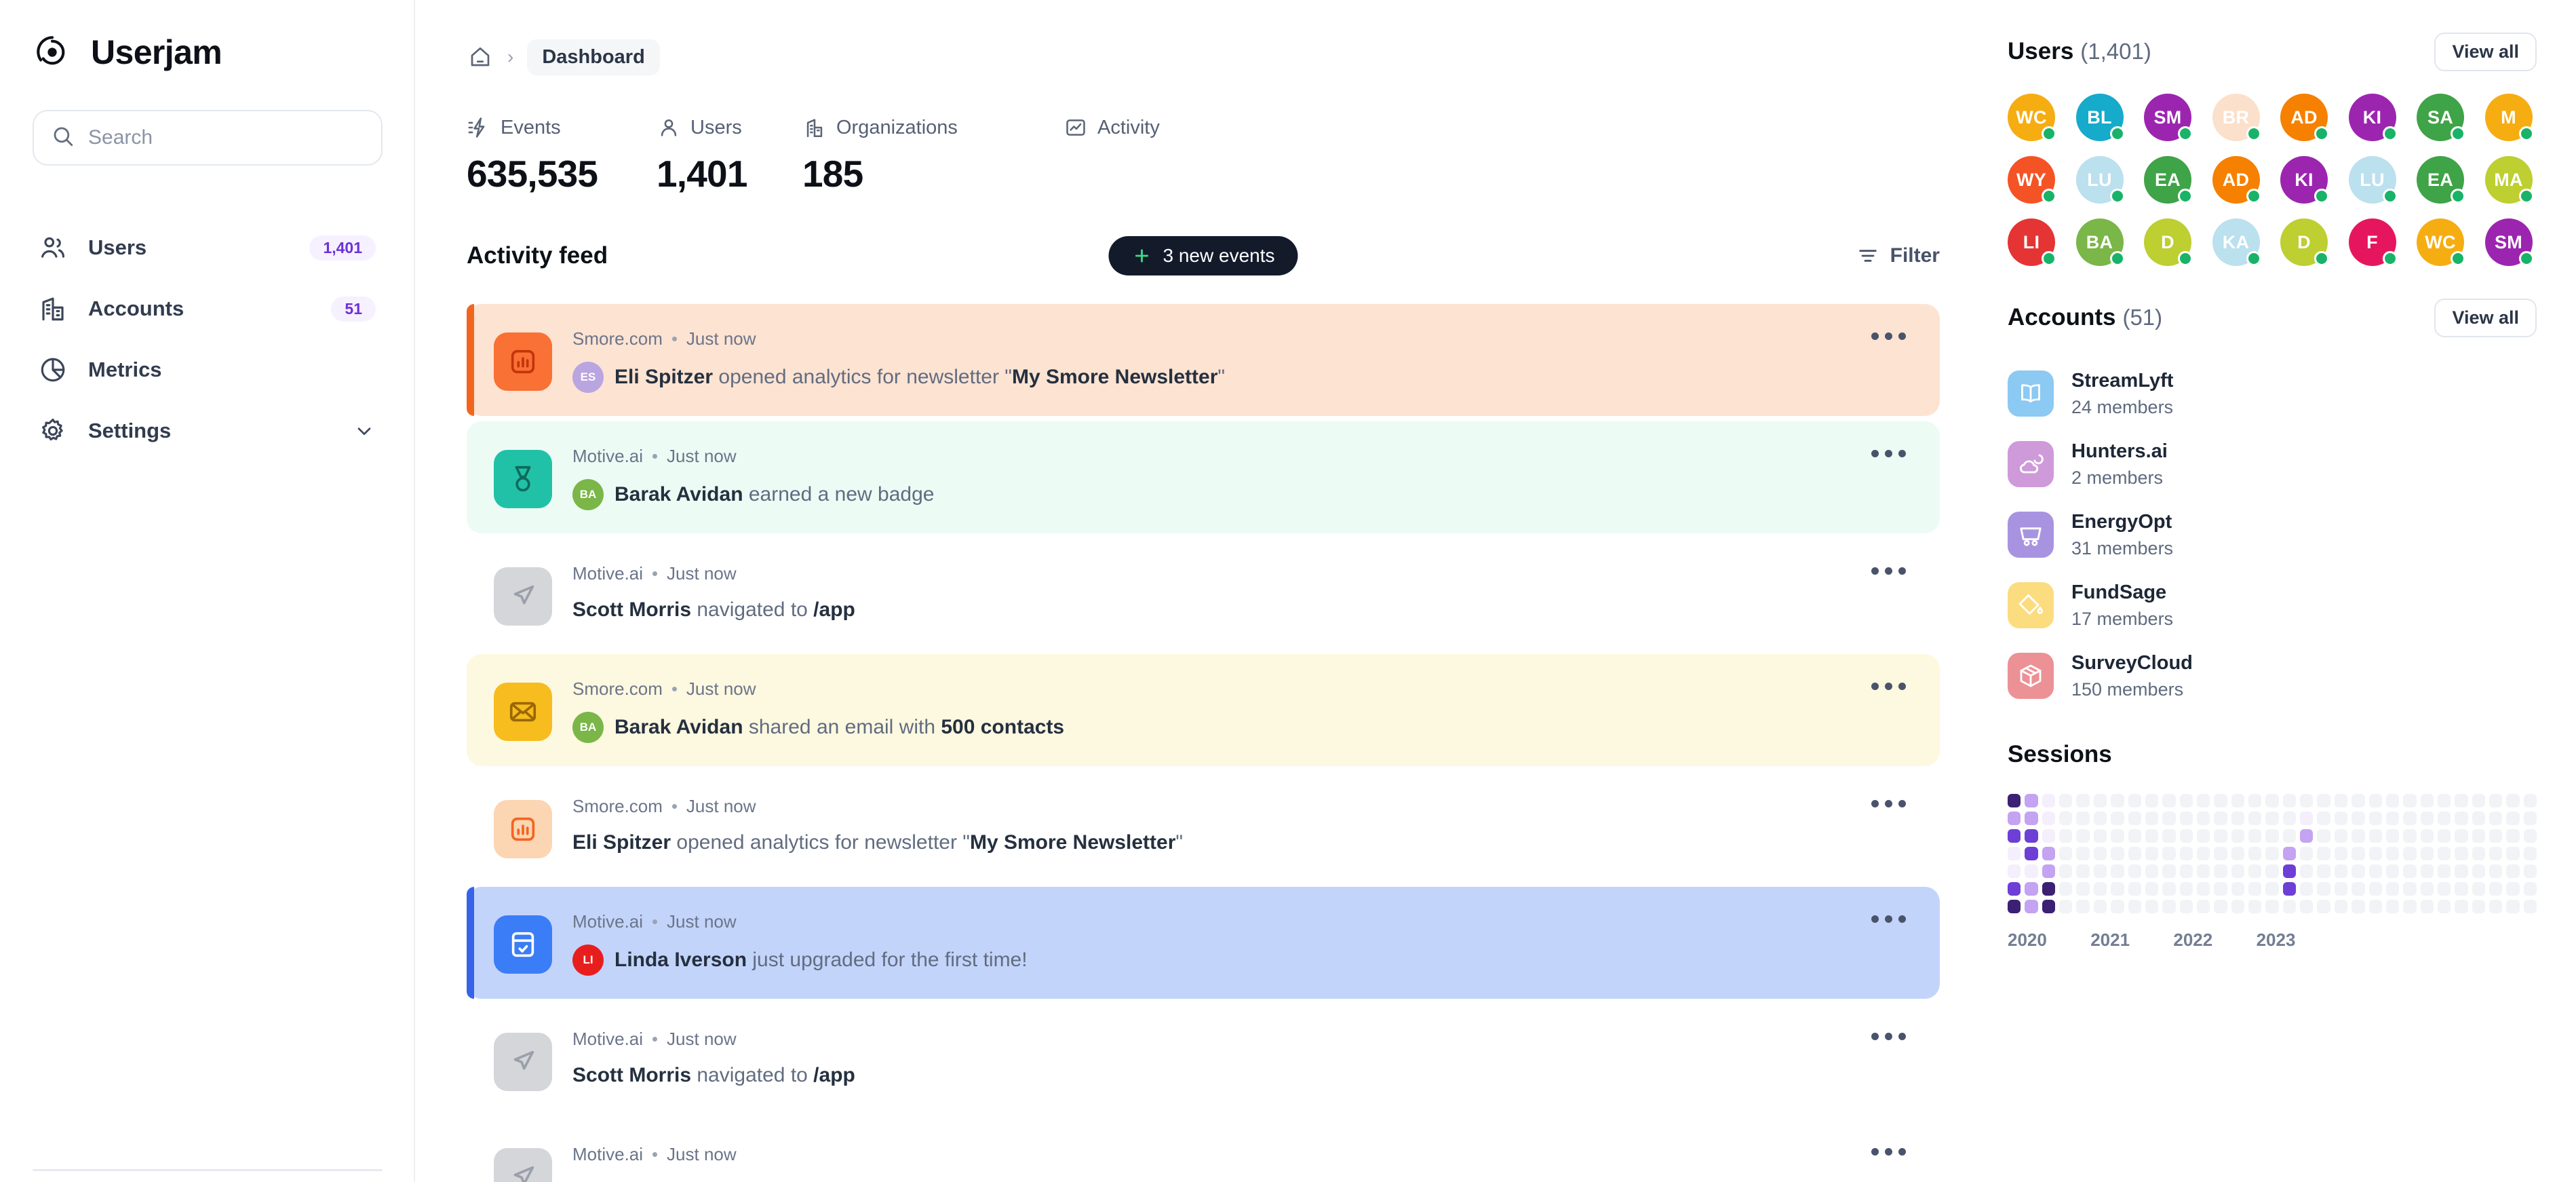 This screenshot has width=2576, height=1182. What do you see at coordinates (364, 430) in the screenshot?
I see `chevron-down-icon` at bounding box center [364, 430].